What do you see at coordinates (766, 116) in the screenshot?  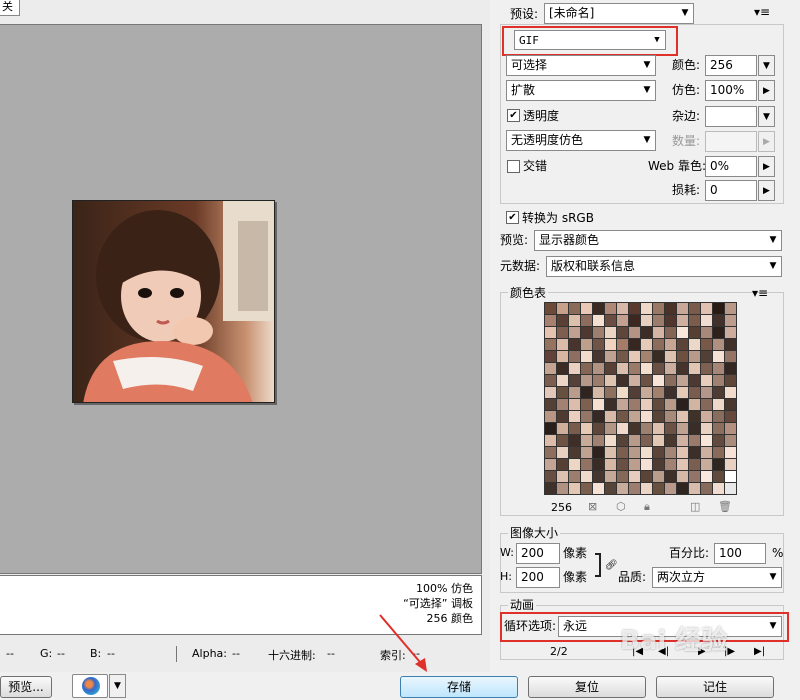 I see `matte-dropdown-button: ▼` at bounding box center [766, 116].